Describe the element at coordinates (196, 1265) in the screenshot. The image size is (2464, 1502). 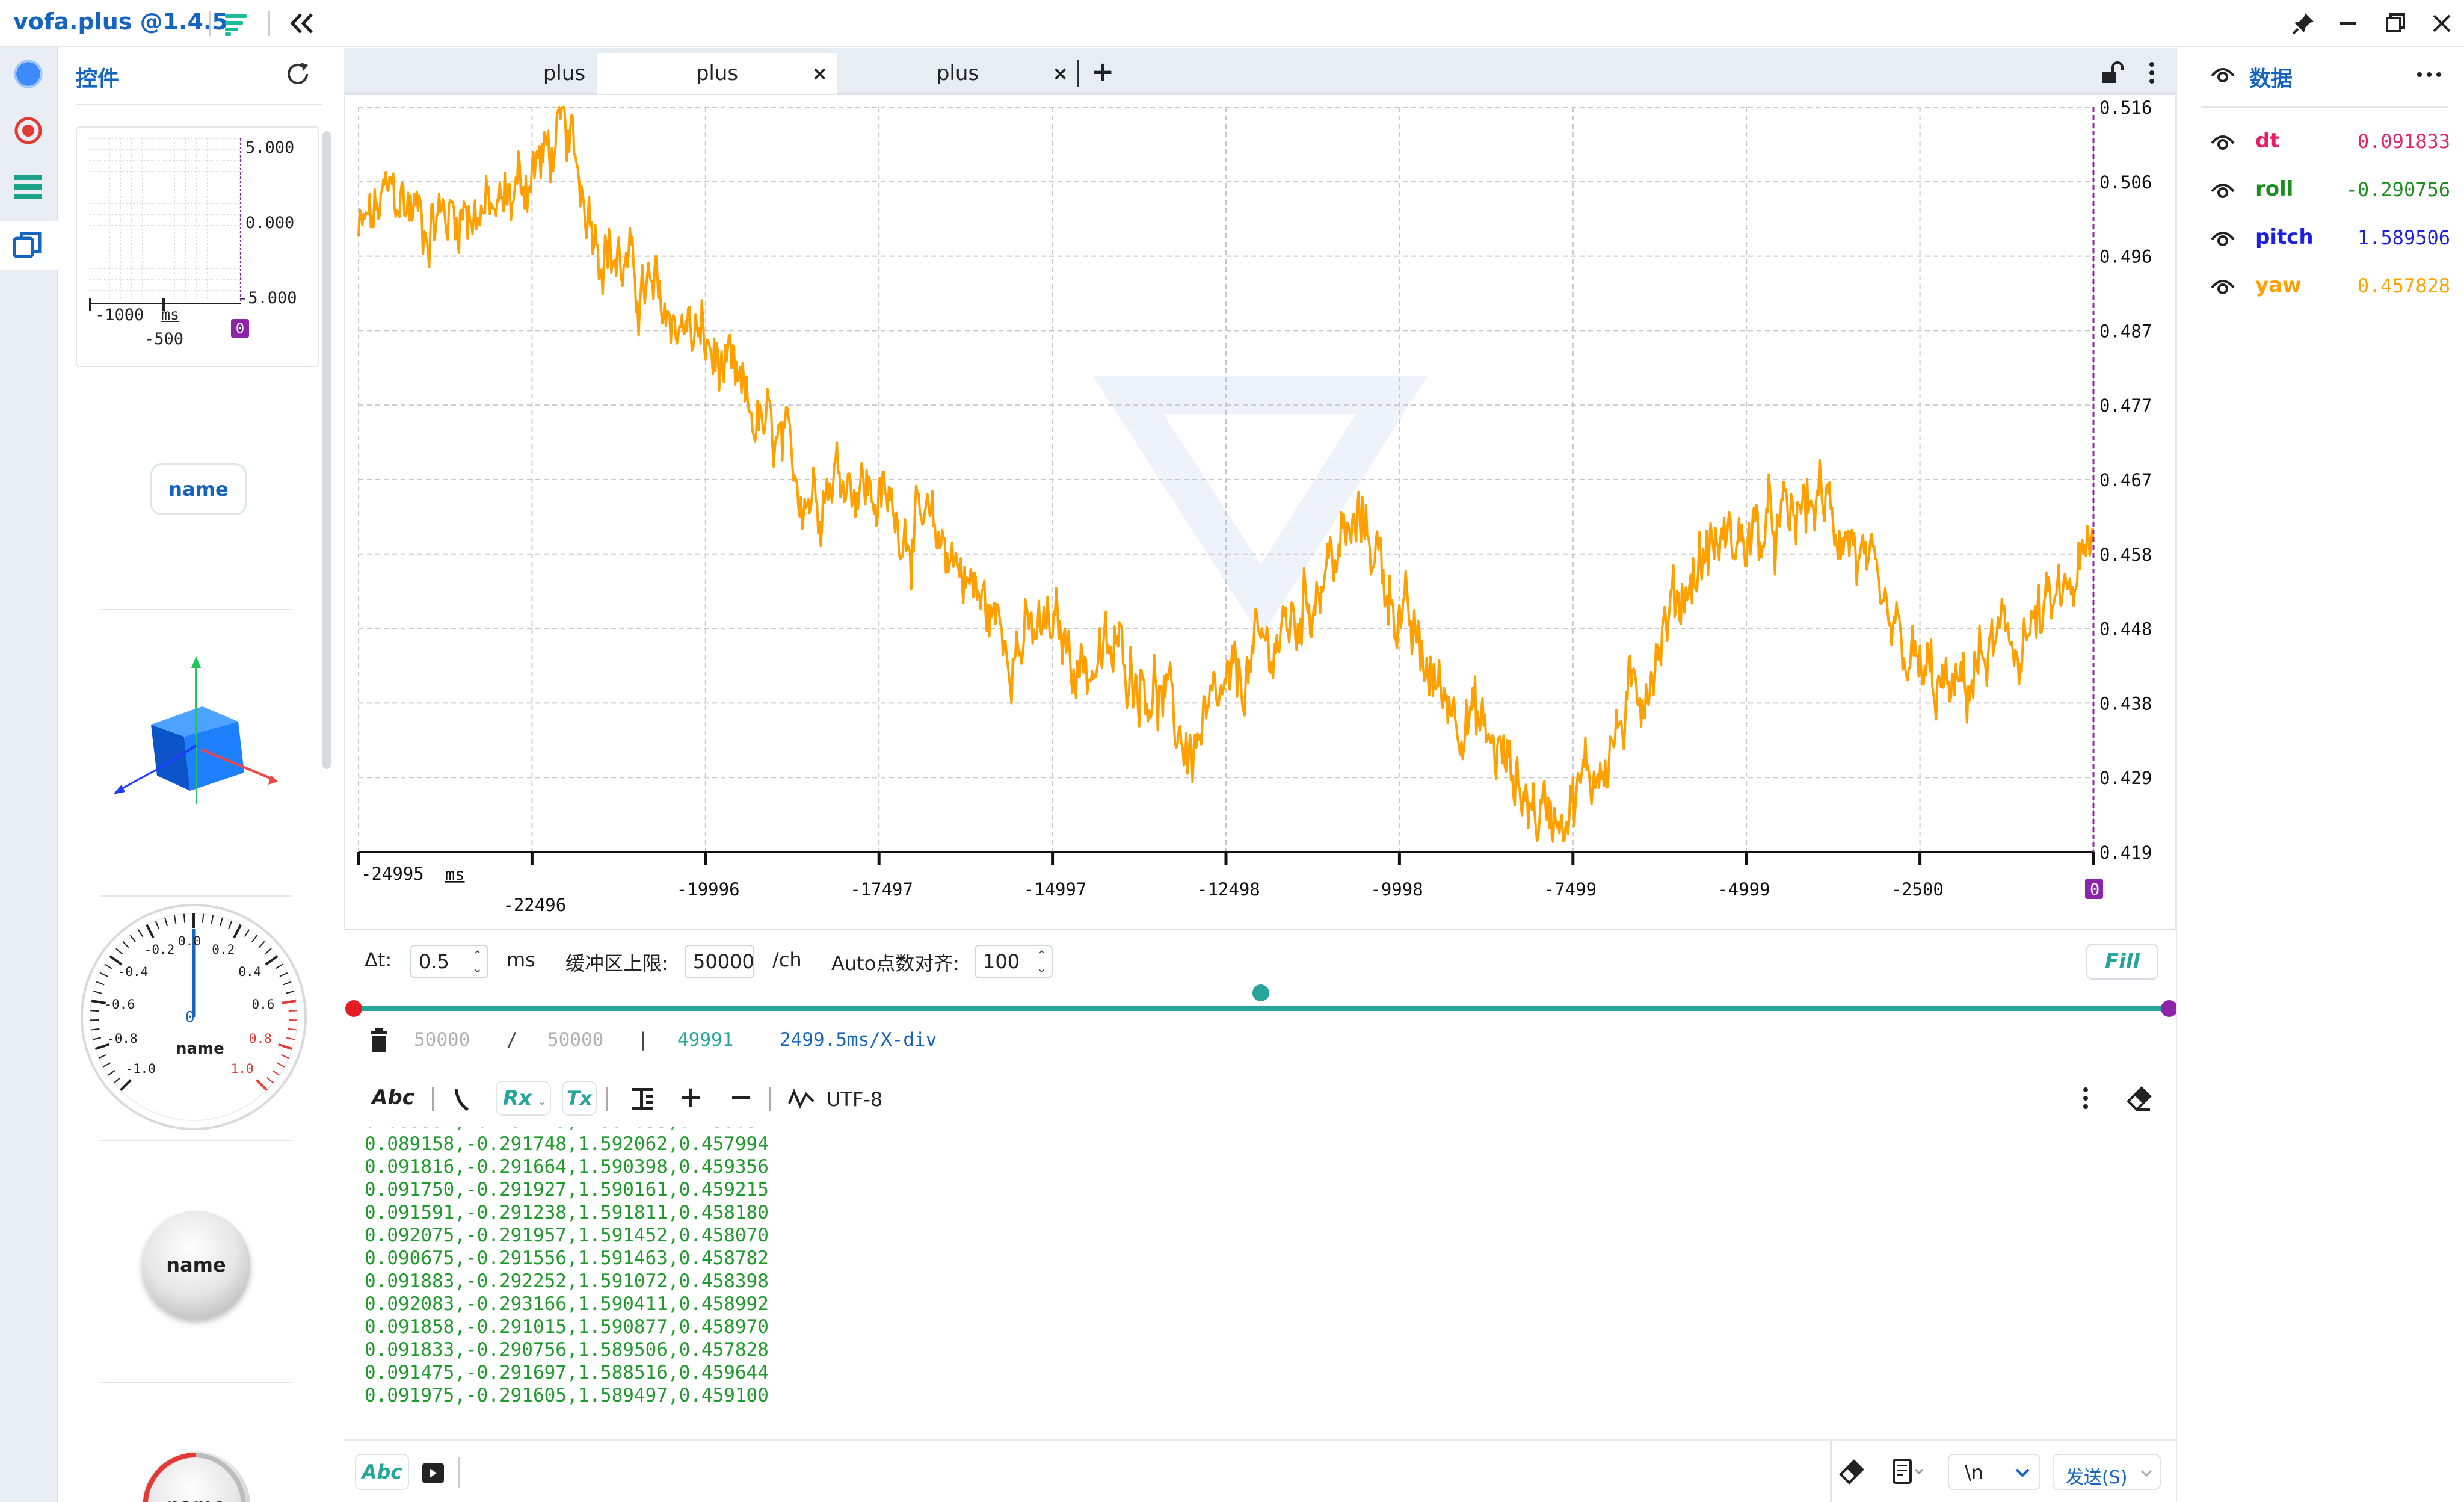
I see `knob-widget: name` at that location.